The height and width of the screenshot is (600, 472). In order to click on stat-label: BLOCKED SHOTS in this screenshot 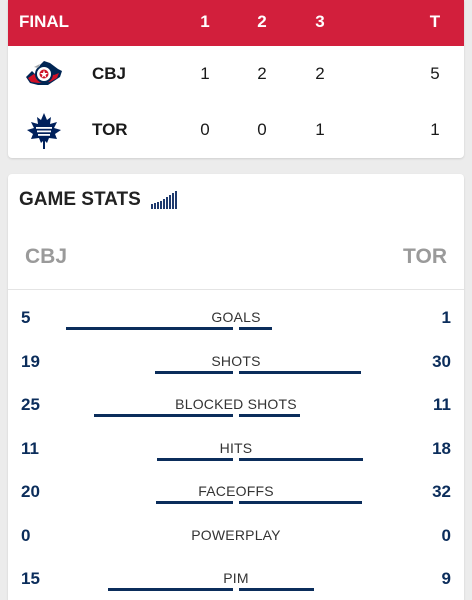, I will do `click(236, 404)`.